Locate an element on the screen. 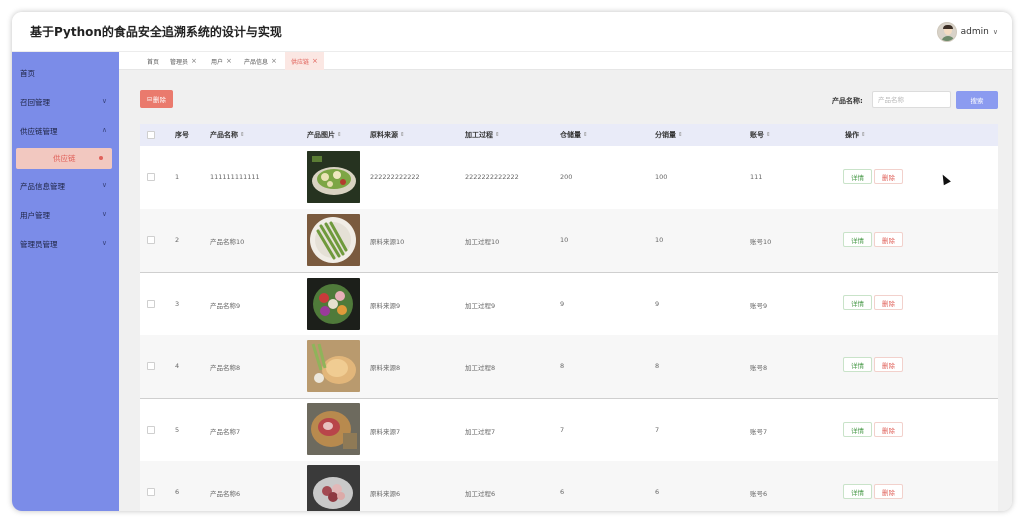 The height and width of the screenshot is (523, 1024). tab-product-info: 产品信息 × is located at coordinates (260, 61).